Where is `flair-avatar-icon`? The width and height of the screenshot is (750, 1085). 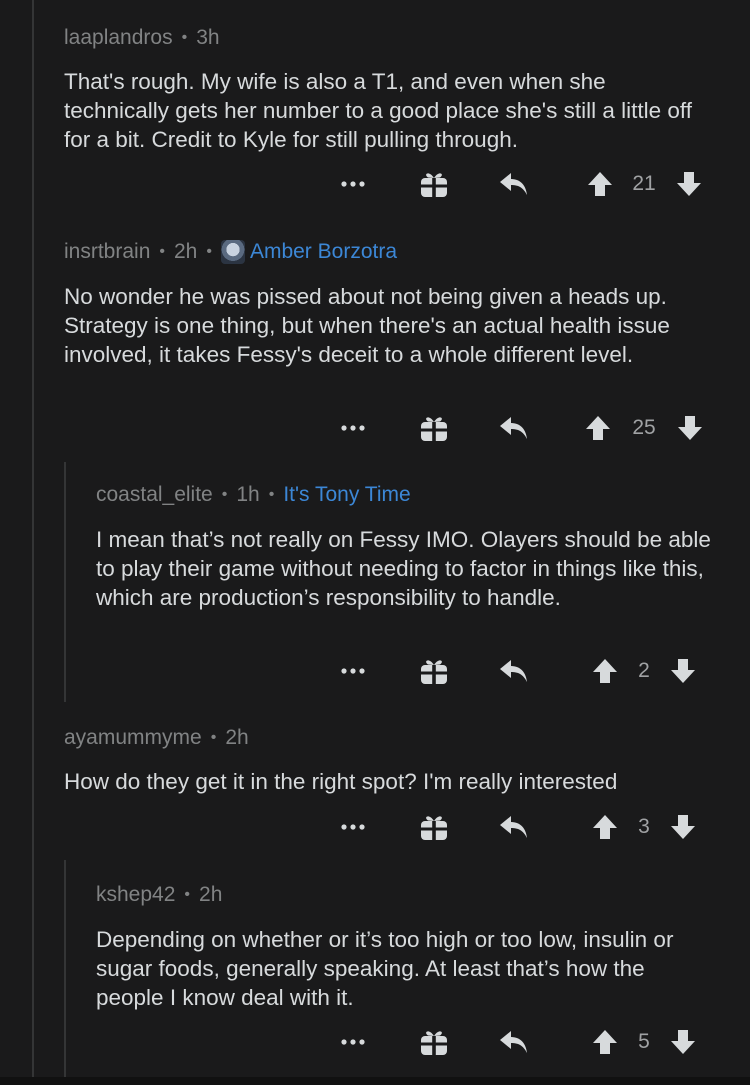 flair-avatar-icon is located at coordinates (232, 252).